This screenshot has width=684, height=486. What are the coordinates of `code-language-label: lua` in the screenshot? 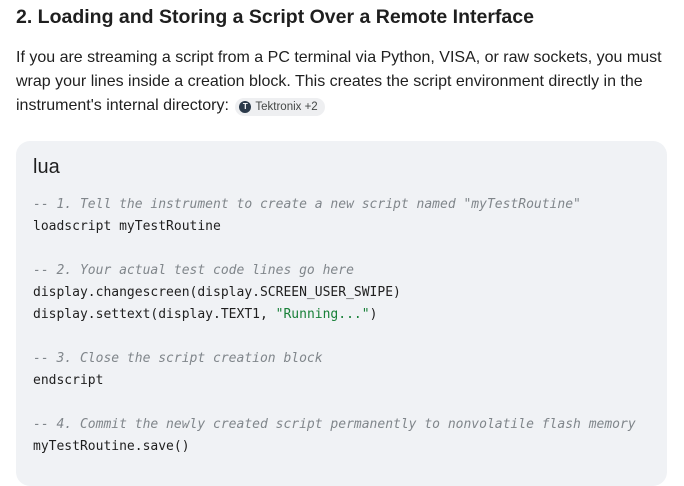 It's located at (46, 167).